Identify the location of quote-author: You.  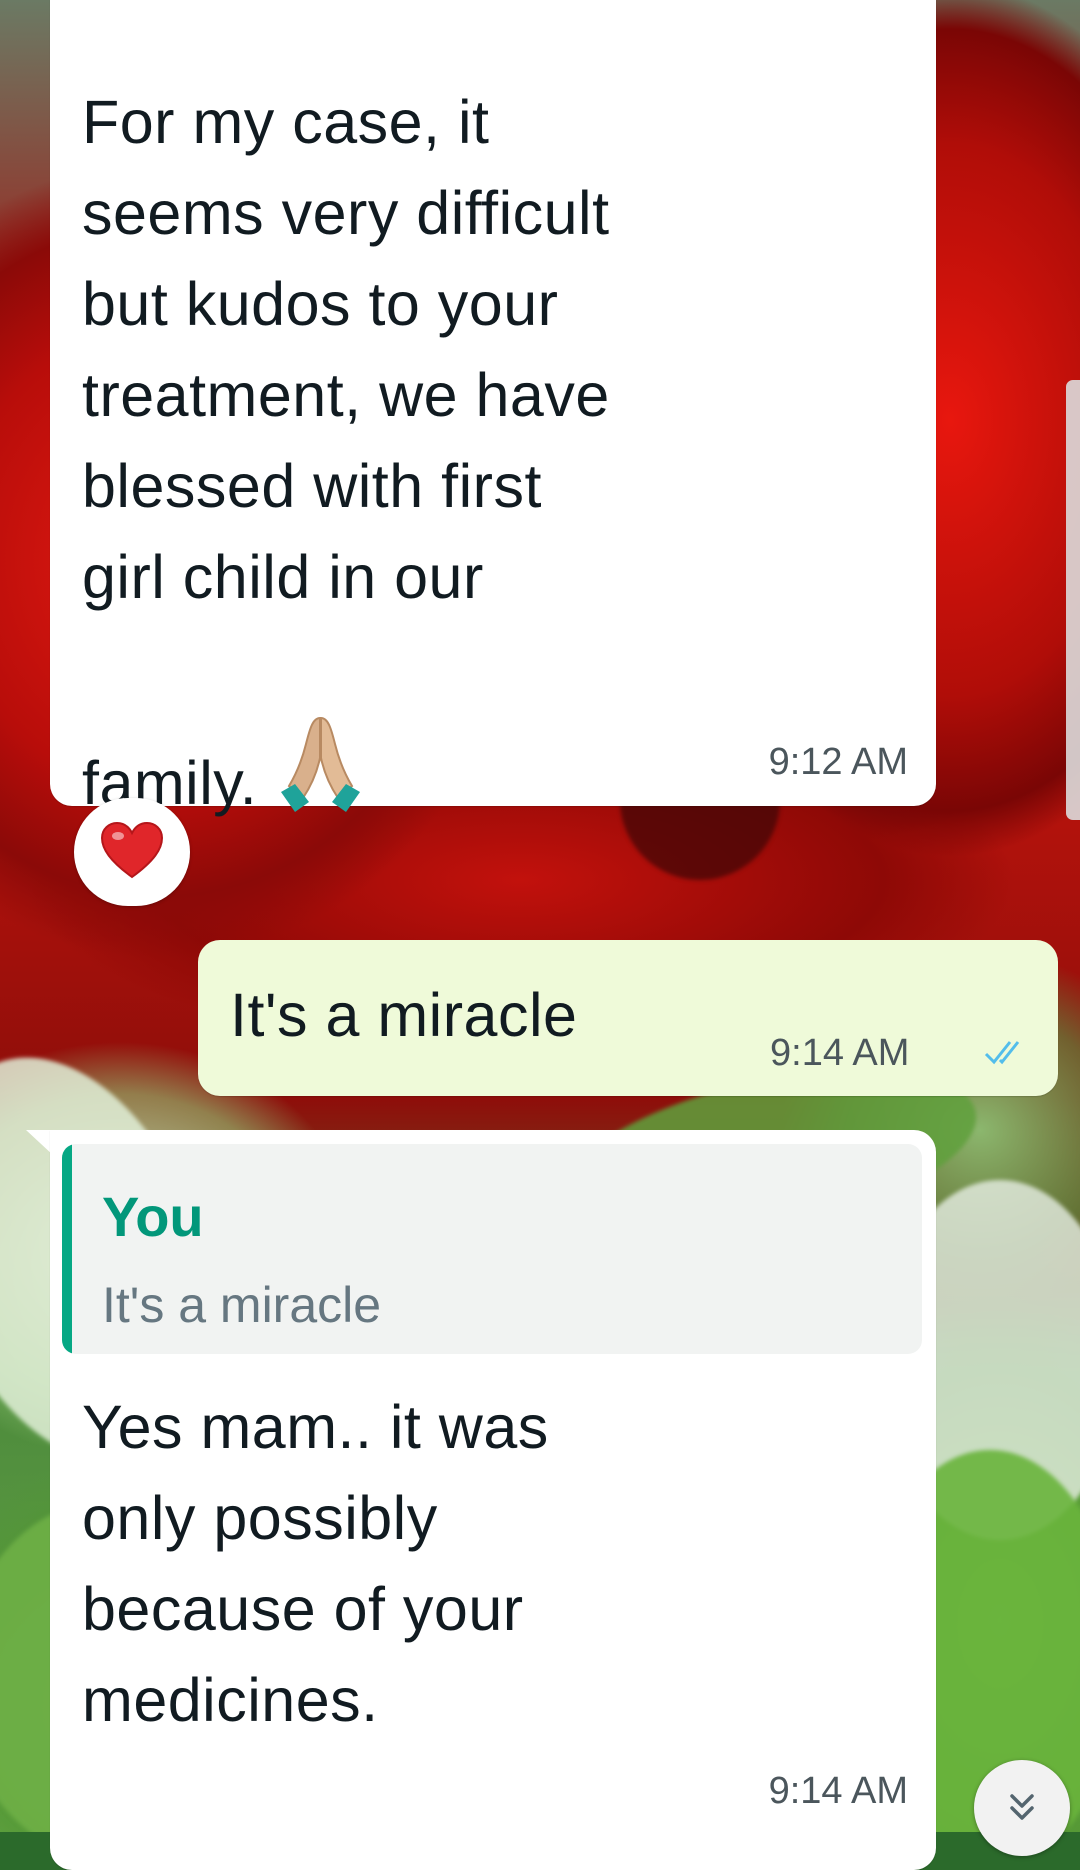
(153, 1216).